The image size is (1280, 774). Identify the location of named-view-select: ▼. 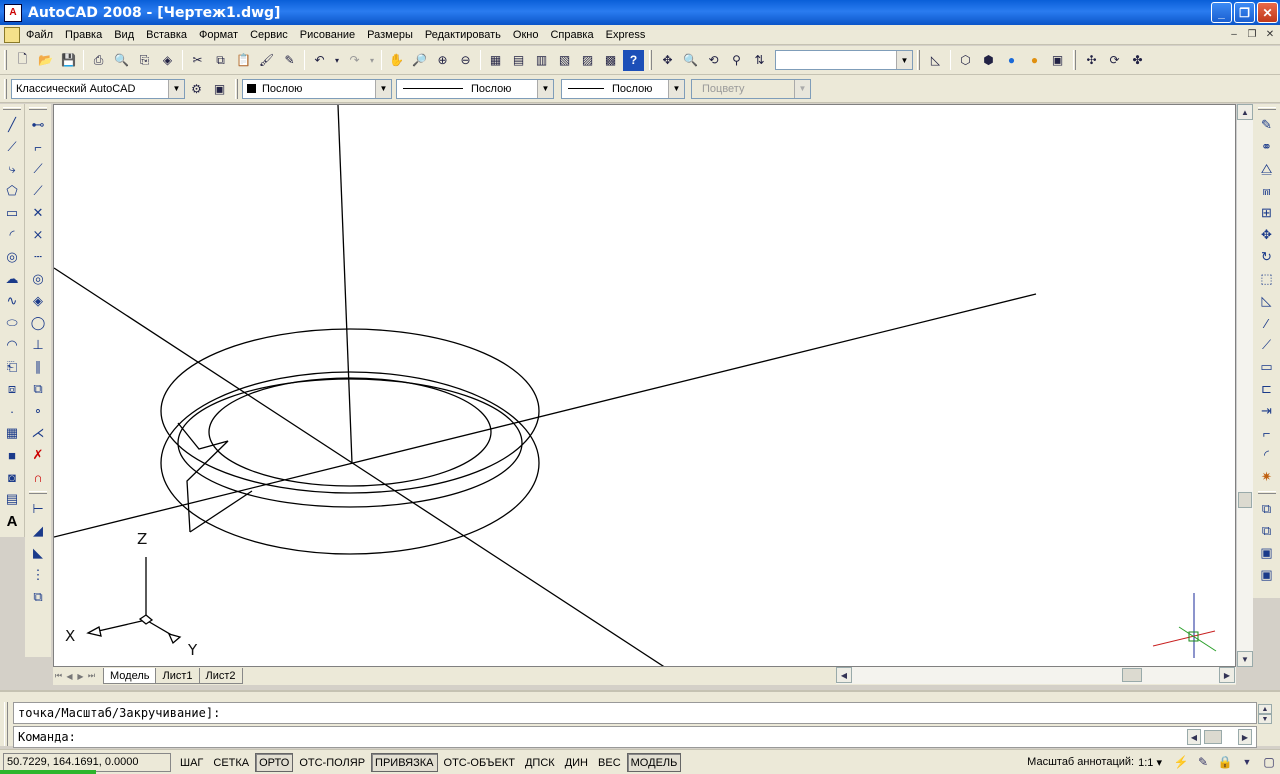
(844, 60).